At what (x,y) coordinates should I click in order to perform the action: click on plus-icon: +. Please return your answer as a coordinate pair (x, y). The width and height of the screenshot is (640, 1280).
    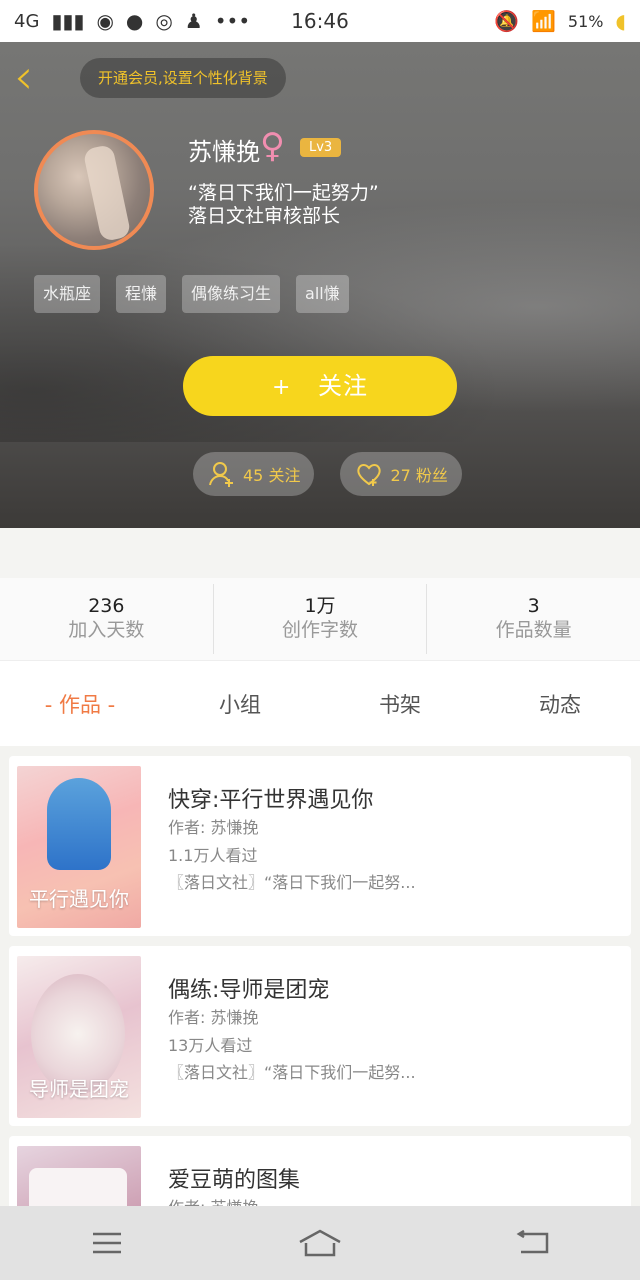
    Looking at the image, I should click on (281, 387).